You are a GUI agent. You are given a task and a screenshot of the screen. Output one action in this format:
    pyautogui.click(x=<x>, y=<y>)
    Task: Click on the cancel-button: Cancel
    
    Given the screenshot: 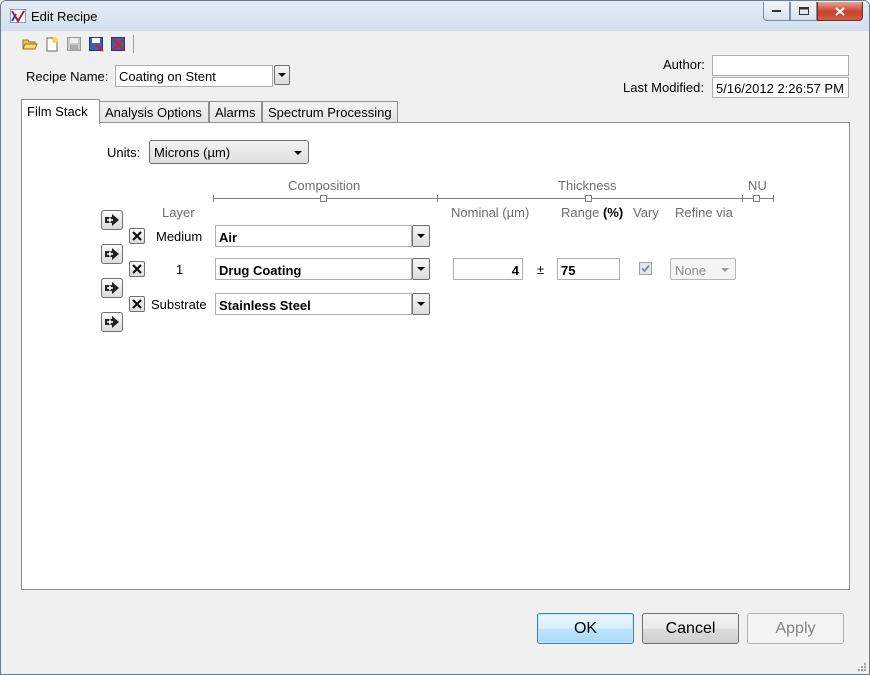 What is the action you would take?
    pyautogui.click(x=690, y=628)
    